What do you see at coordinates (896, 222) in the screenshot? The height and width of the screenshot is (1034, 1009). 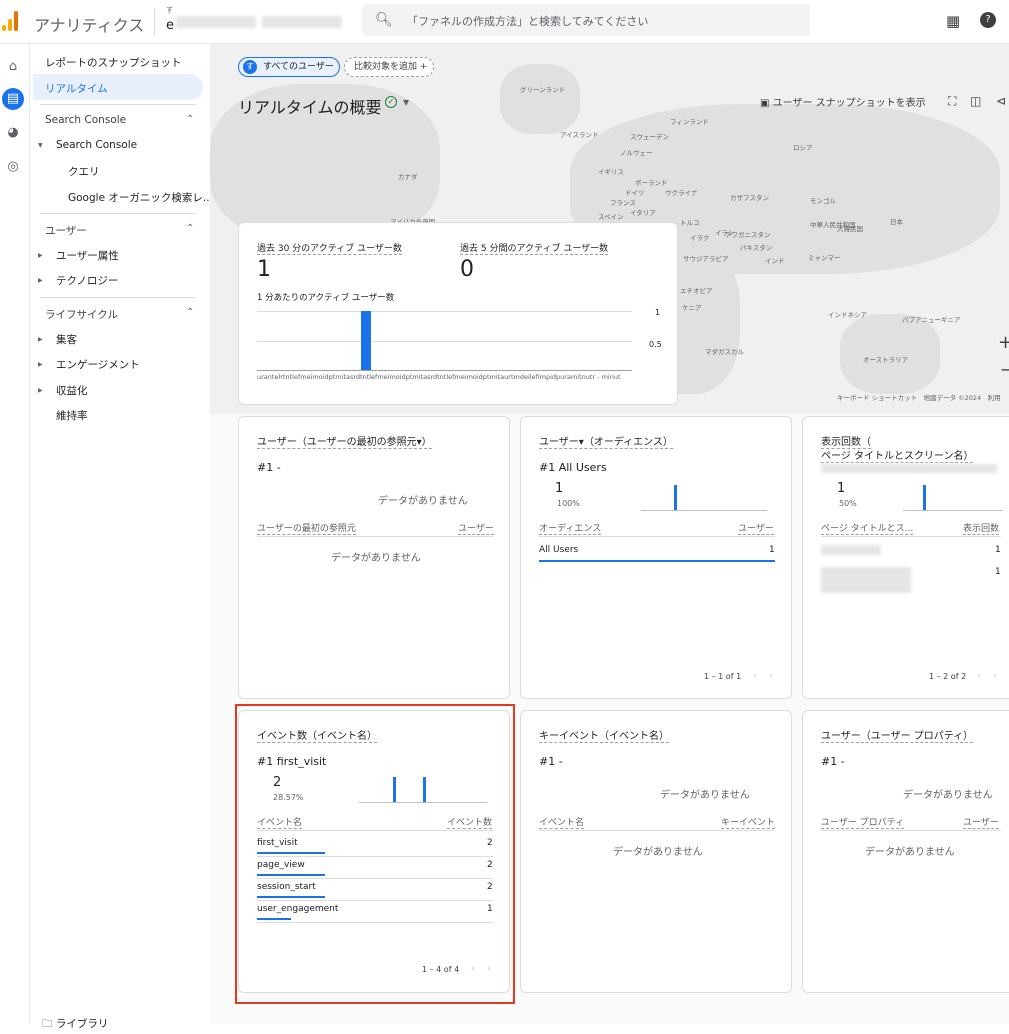 I see `map-country-label: 日本` at bounding box center [896, 222].